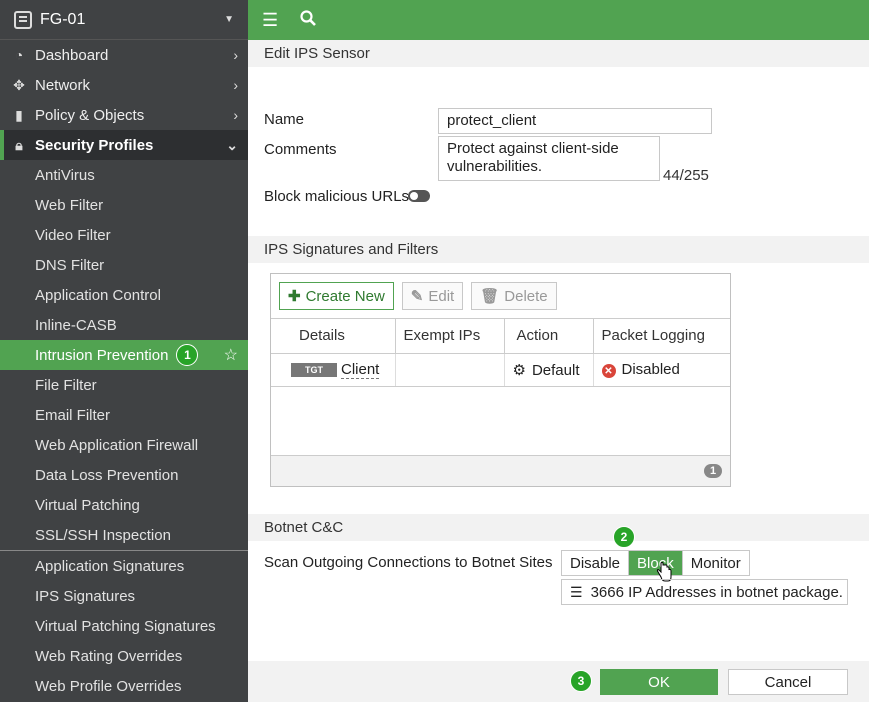 The height and width of the screenshot is (702, 869). What do you see at coordinates (450, 336) in the screenshot?
I see `column-header: Exempt IPs` at bounding box center [450, 336].